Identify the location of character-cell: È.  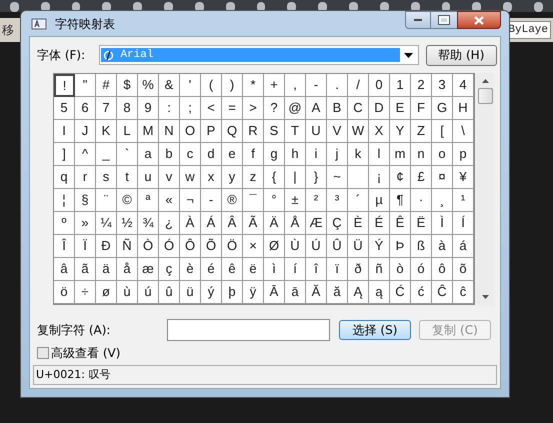
(358, 223).